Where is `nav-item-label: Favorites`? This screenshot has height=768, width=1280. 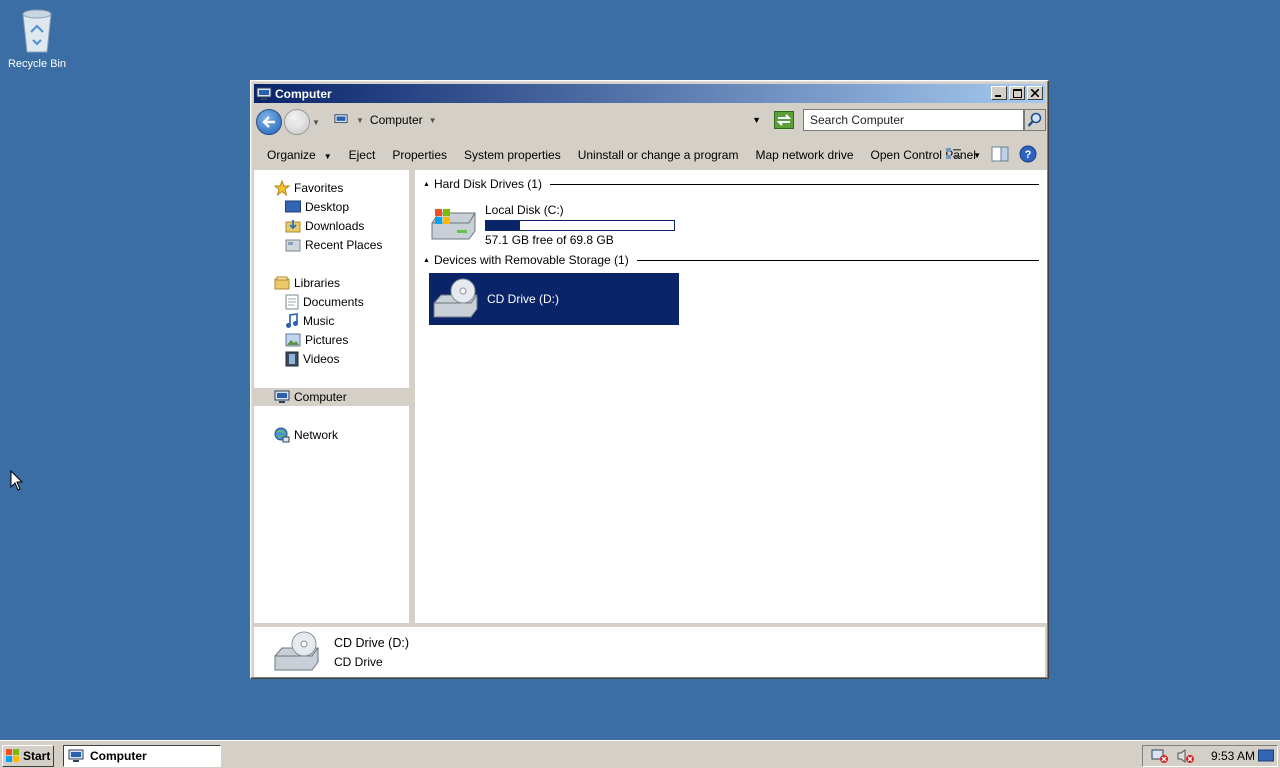 nav-item-label: Favorites is located at coordinates (319, 188).